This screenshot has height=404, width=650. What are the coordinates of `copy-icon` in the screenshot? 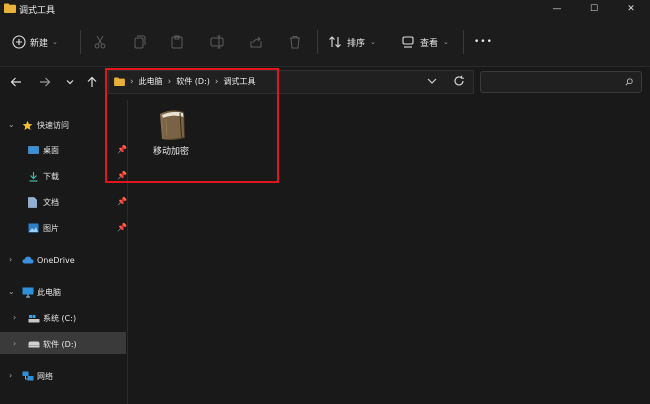 It's located at (139, 42).